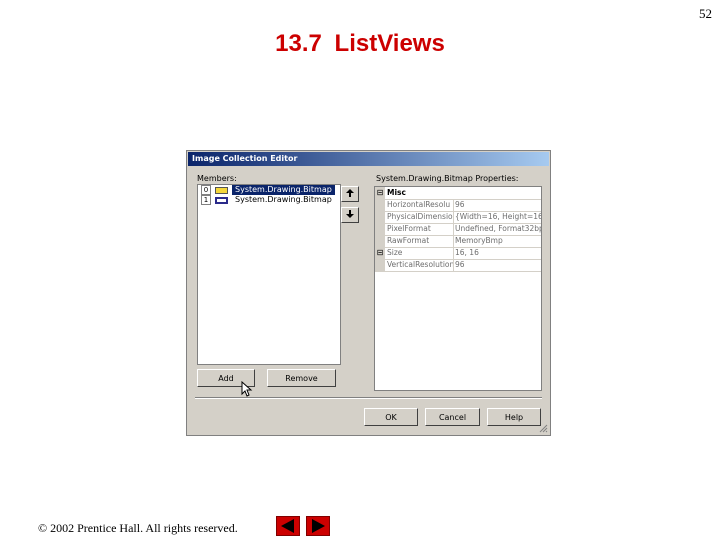 The height and width of the screenshot is (540, 720). Describe the element at coordinates (514, 417) in the screenshot. I see `help-button: Help` at that location.